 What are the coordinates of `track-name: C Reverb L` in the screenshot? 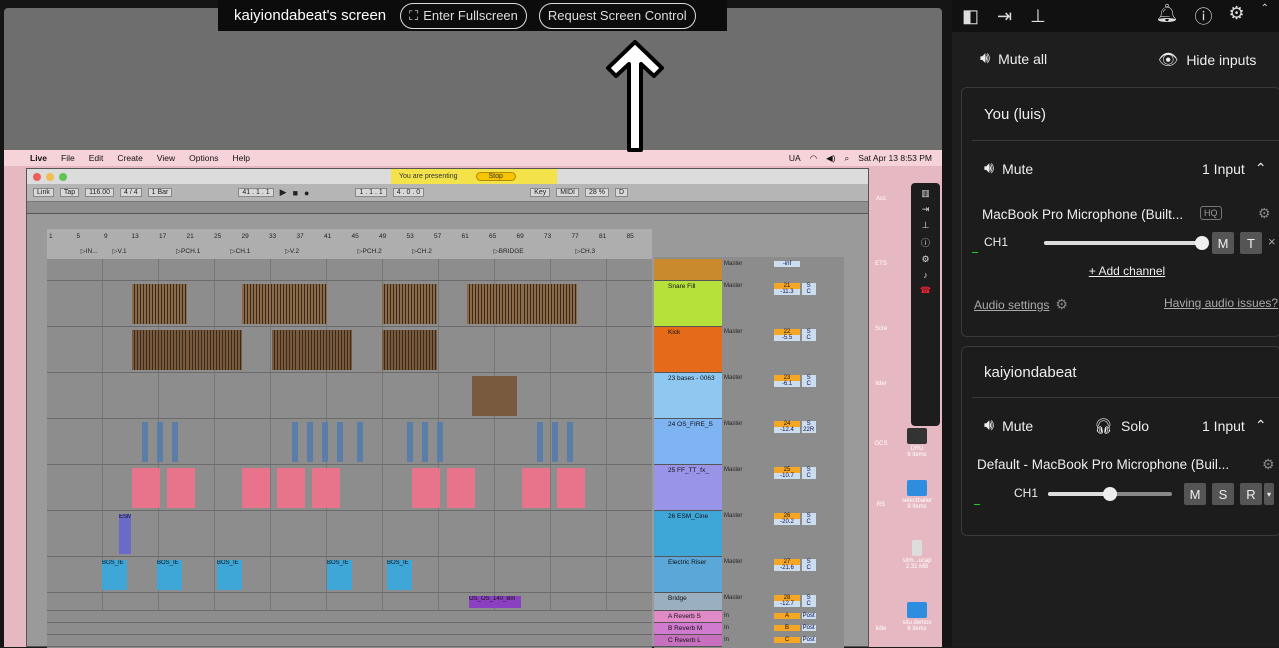 It's located at (688, 641).